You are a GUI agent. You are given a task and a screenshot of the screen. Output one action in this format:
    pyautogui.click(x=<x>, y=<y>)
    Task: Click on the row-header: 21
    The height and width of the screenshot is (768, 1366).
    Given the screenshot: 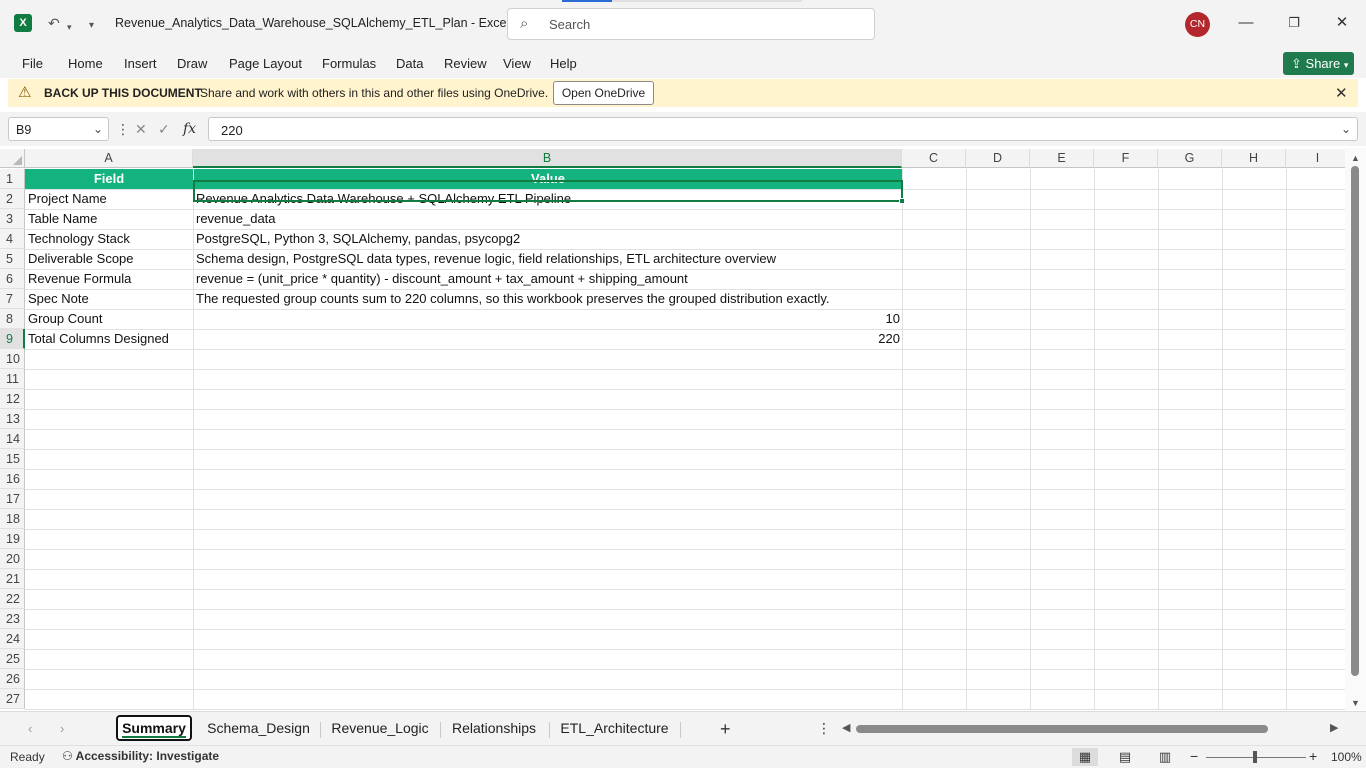 What is the action you would take?
    pyautogui.click(x=12, y=579)
    